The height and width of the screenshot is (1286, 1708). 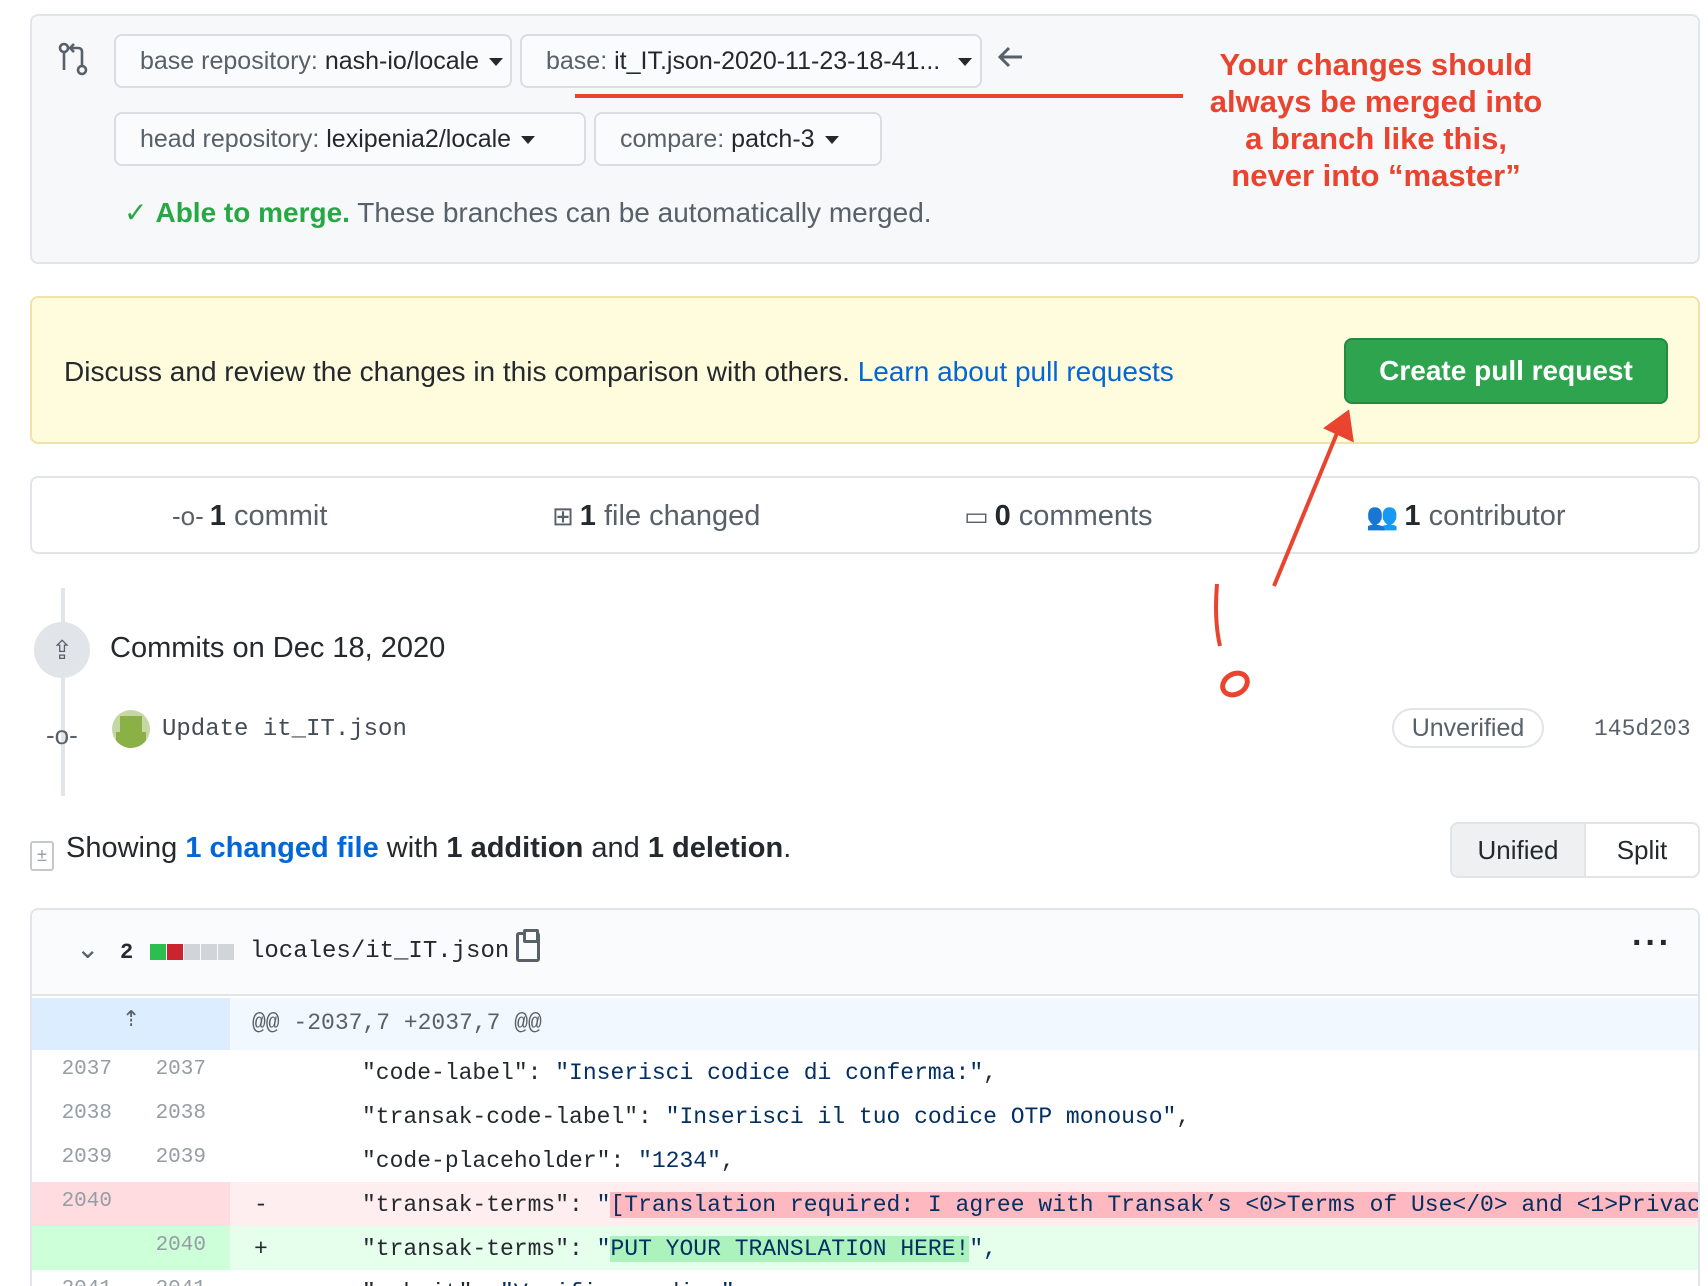 What do you see at coordinates (1235, 684) in the screenshot?
I see `annotation-scribble-loop` at bounding box center [1235, 684].